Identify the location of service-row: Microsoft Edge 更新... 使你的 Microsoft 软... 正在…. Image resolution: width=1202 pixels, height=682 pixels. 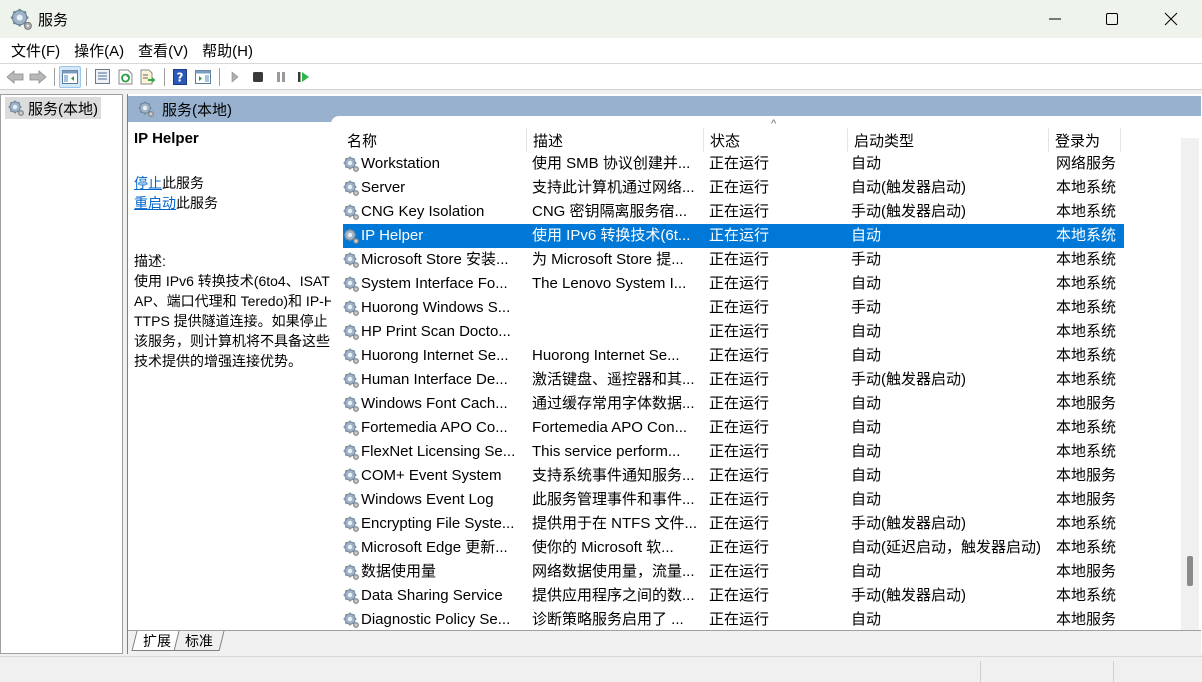
(733, 548).